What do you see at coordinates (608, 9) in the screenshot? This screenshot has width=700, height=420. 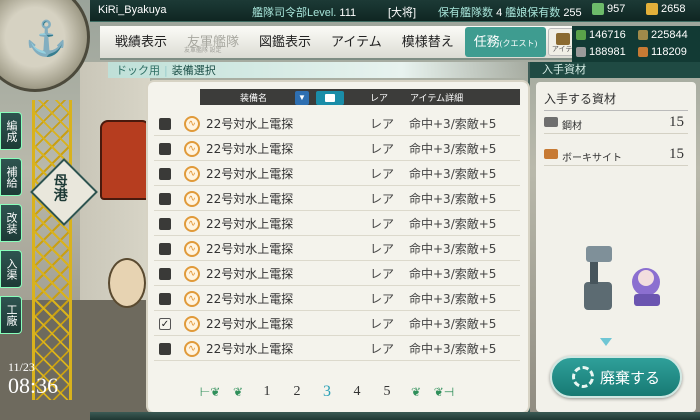 I see `bucket-resource: 957` at bounding box center [608, 9].